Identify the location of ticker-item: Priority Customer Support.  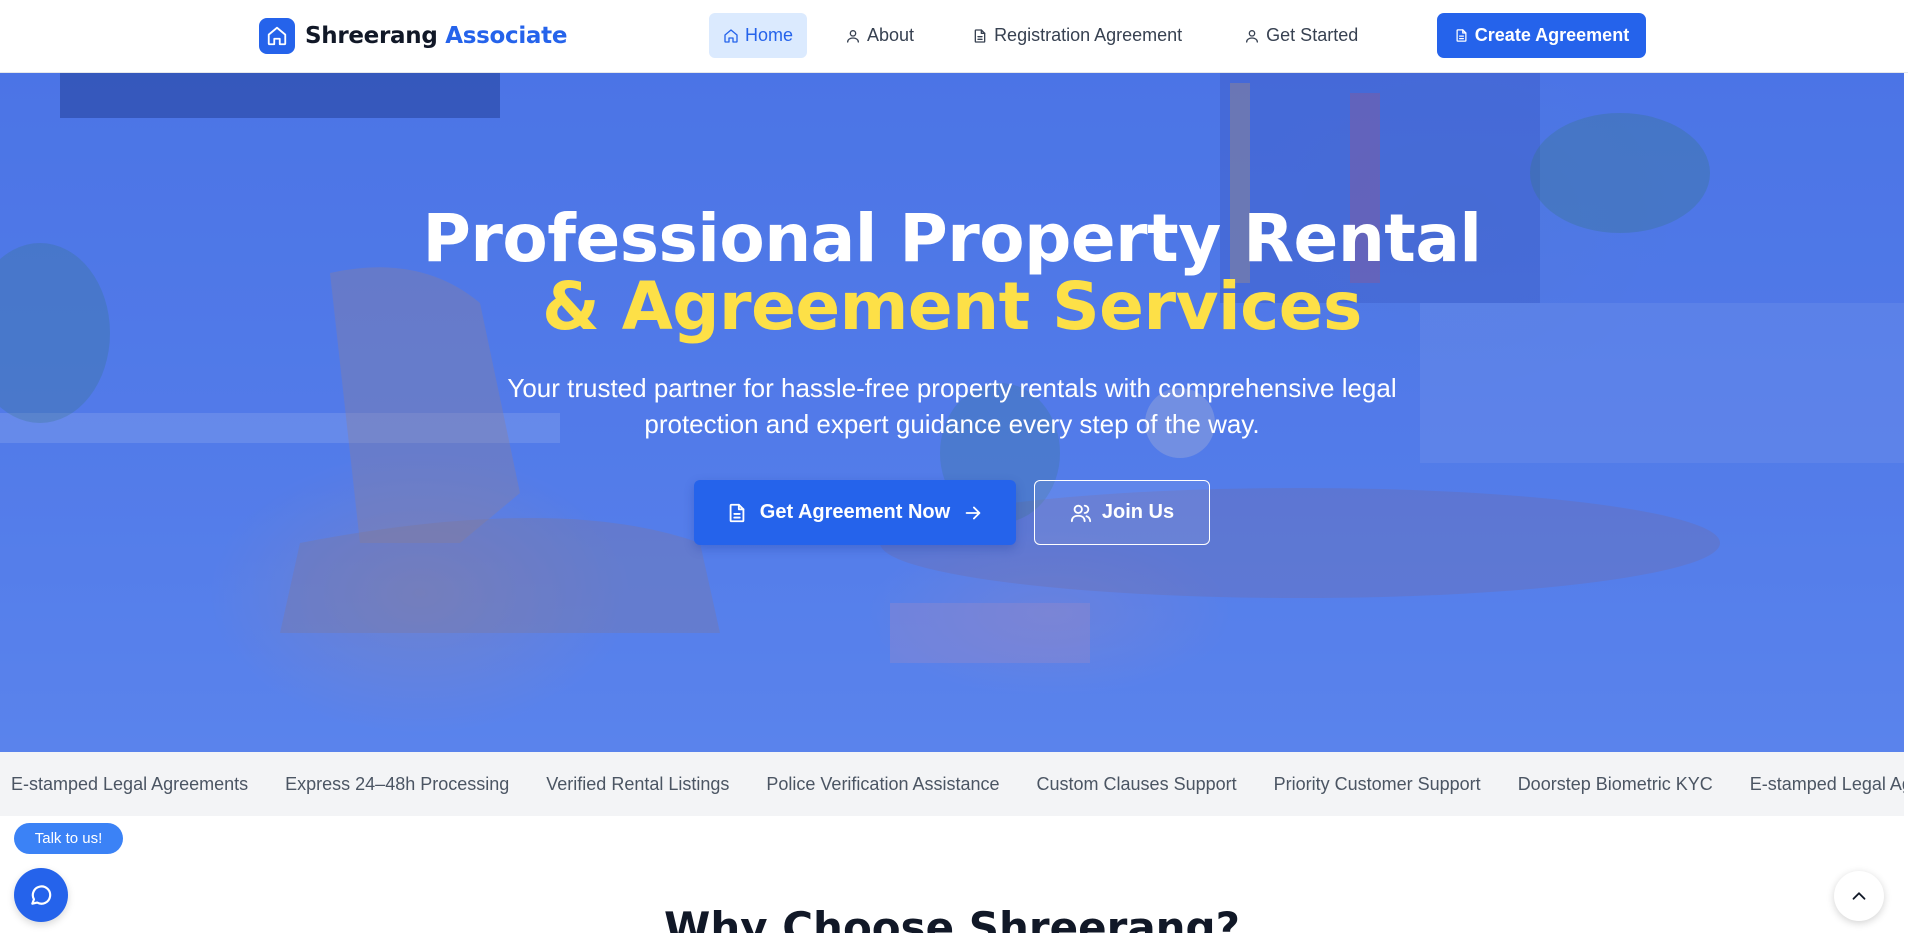
(1377, 783).